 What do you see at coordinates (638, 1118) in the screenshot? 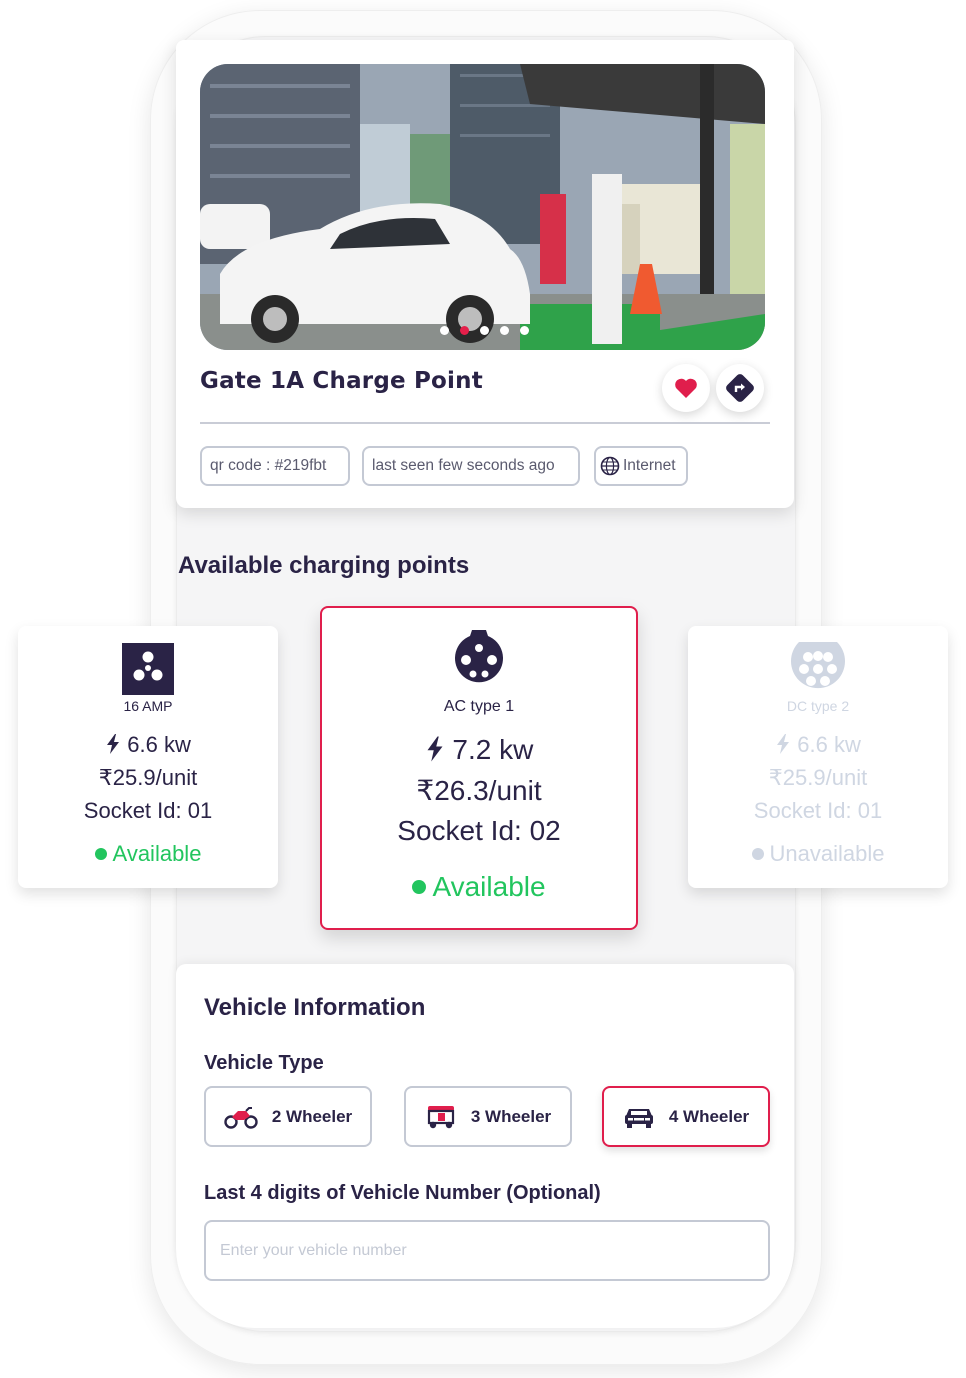
I see `car-icon` at bounding box center [638, 1118].